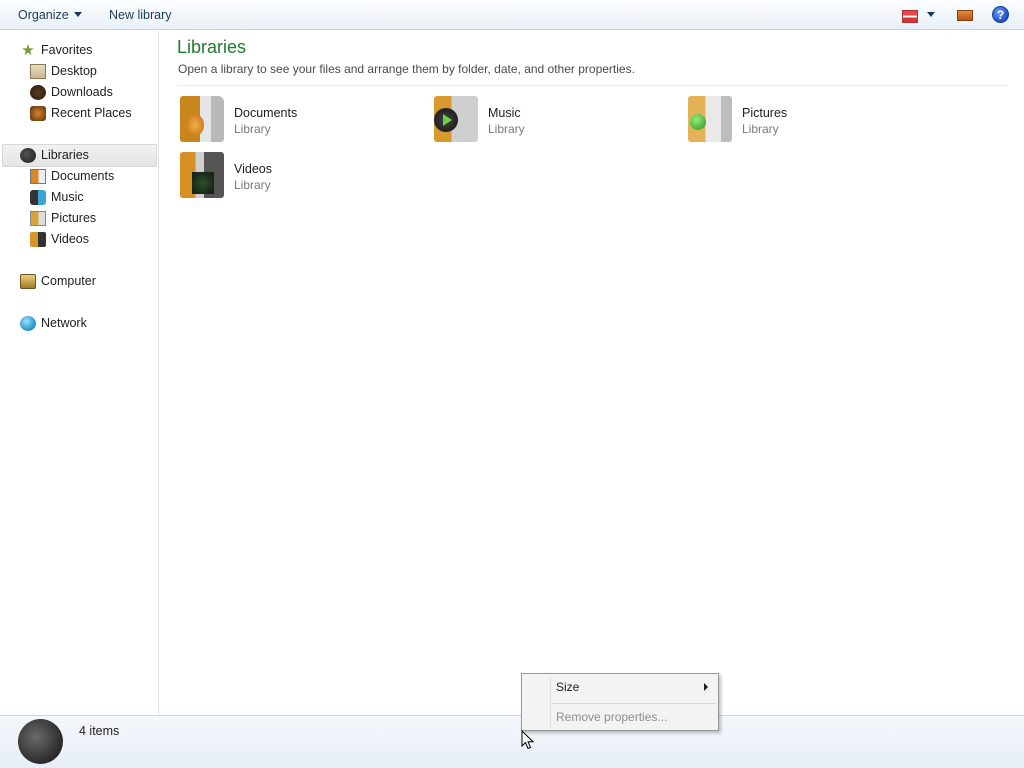 The height and width of the screenshot is (768, 1024). I want to click on libraries-icon, so click(28, 155).